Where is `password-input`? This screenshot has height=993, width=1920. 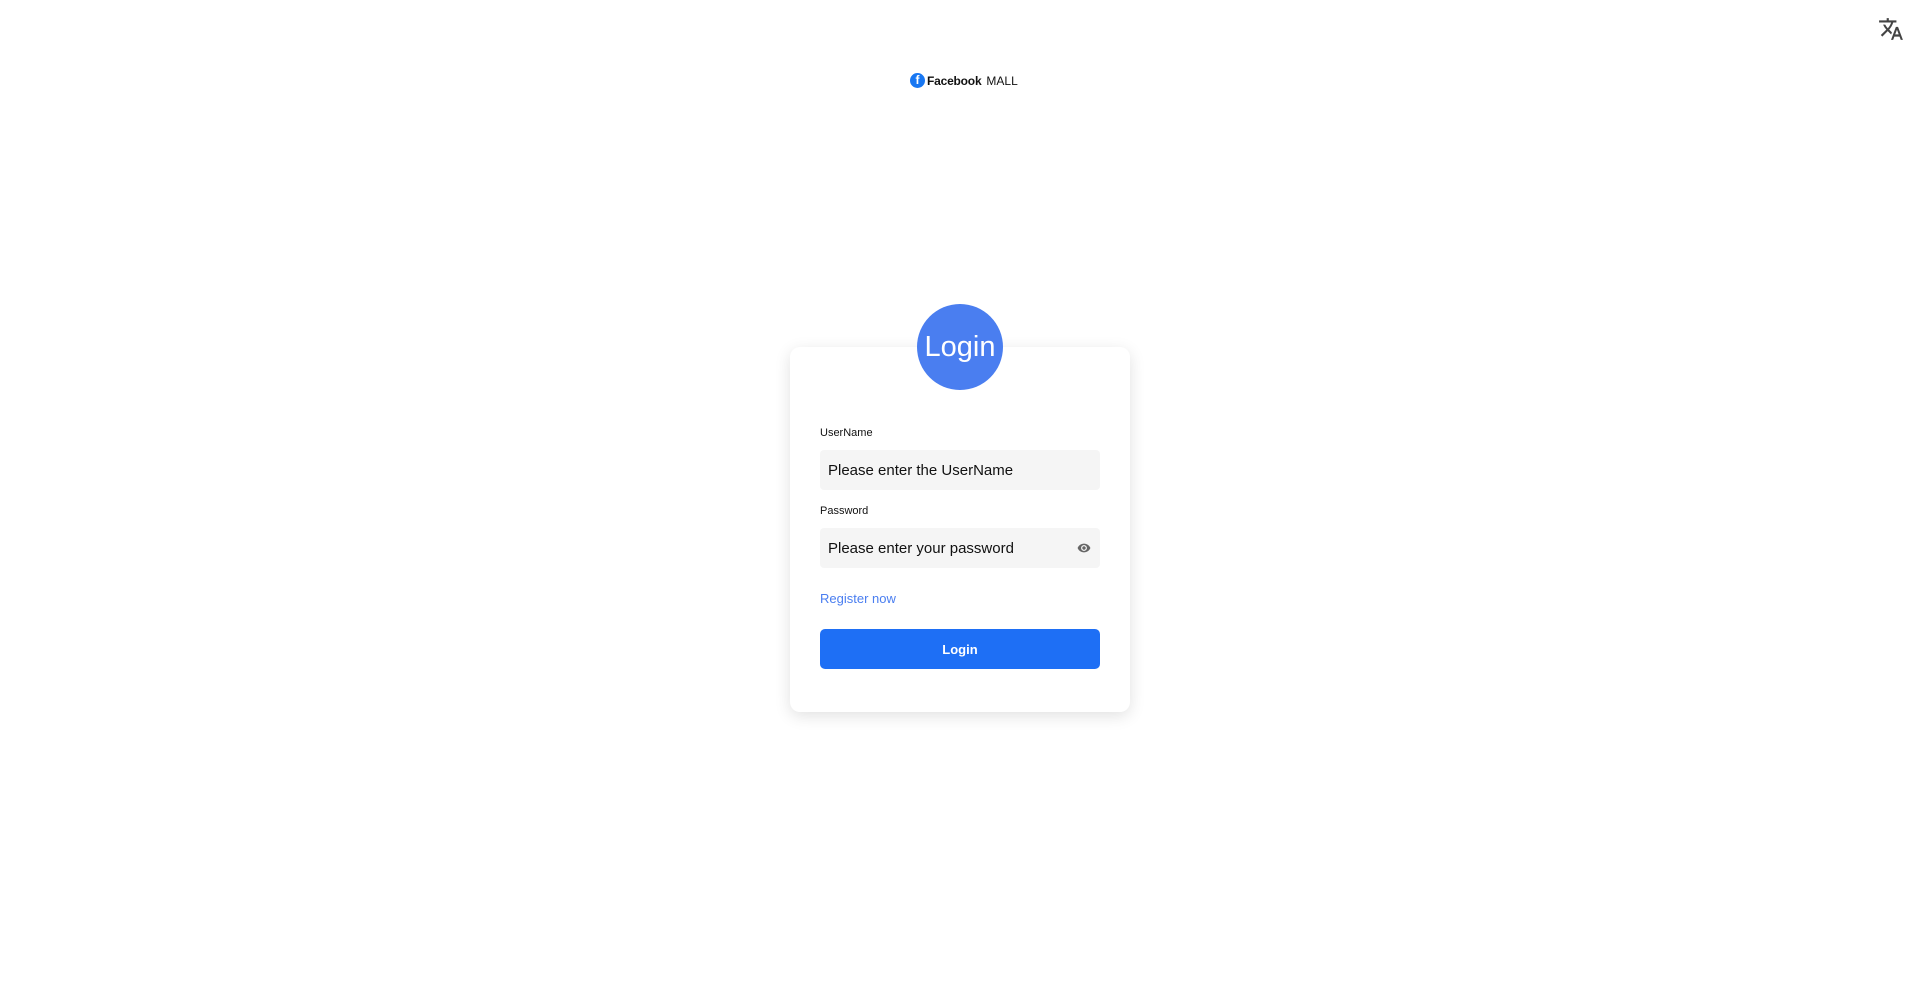
password-input is located at coordinates (960, 548).